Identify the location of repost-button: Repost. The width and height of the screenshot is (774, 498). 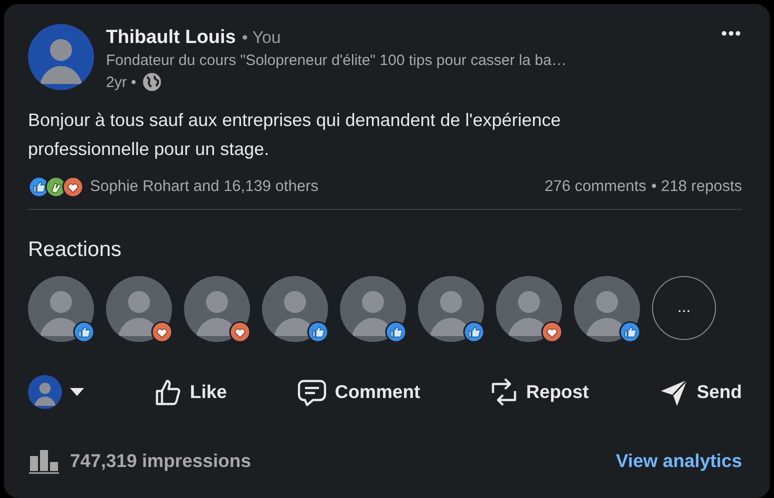
(539, 392).